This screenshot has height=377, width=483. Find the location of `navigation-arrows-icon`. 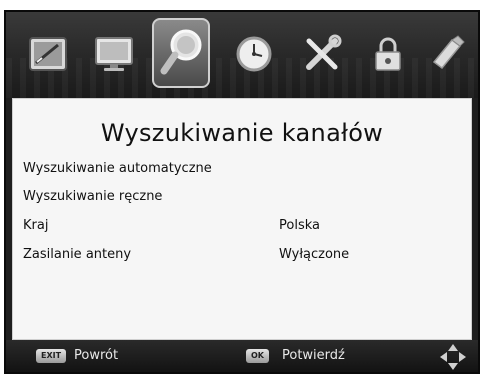

navigation-arrows-icon is located at coordinates (453, 357).